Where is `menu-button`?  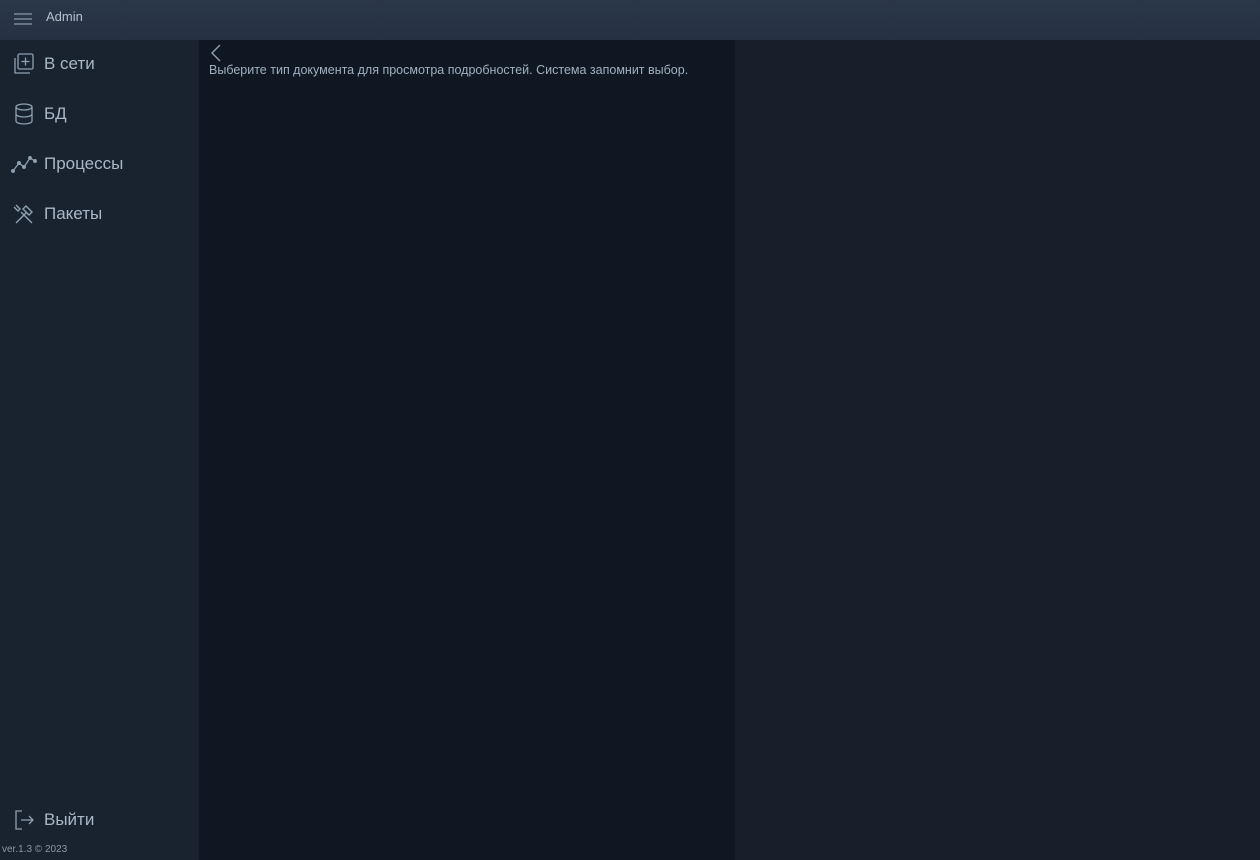
menu-button is located at coordinates (23, 19).